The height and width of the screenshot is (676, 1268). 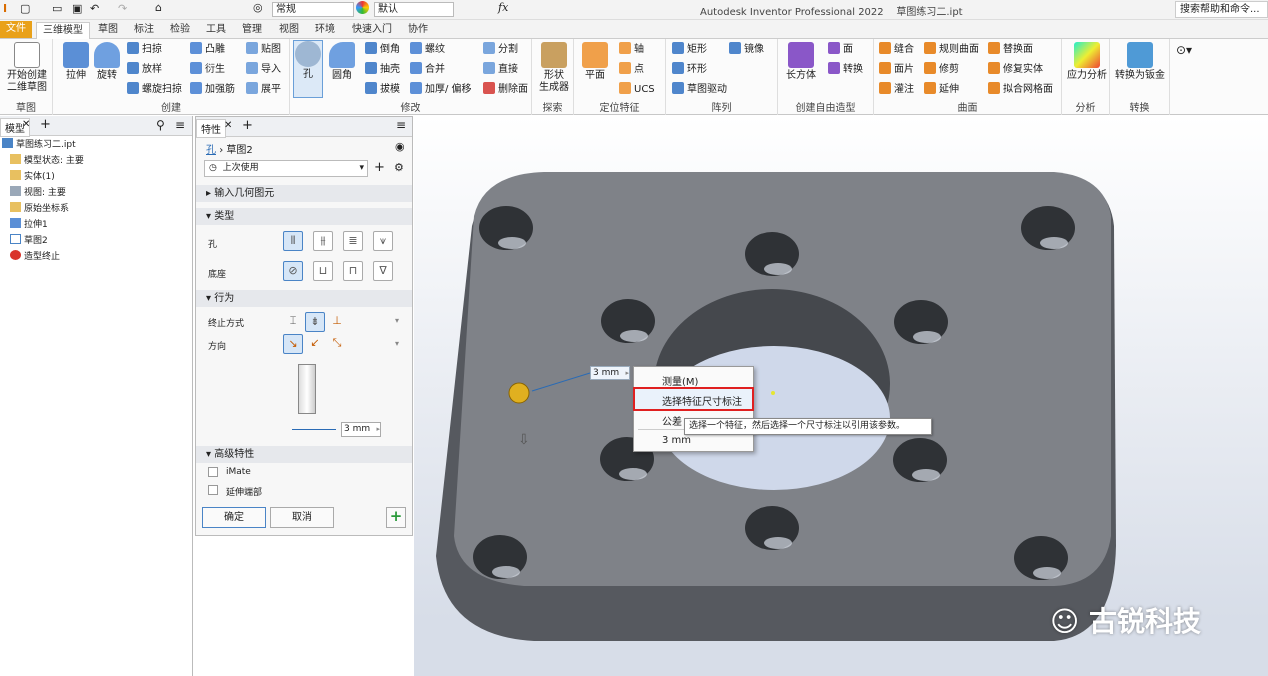 What do you see at coordinates (801, 62) in the screenshot?
I see `freeform-box-button: 长方体` at bounding box center [801, 62].